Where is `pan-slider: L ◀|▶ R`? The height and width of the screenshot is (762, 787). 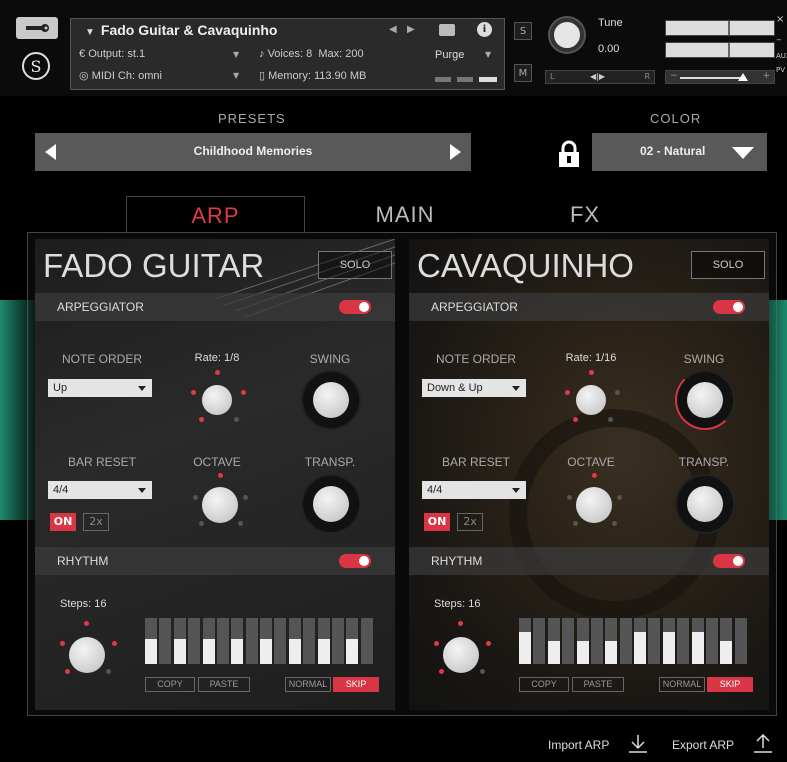
pan-slider: L ◀|▶ R is located at coordinates (600, 77).